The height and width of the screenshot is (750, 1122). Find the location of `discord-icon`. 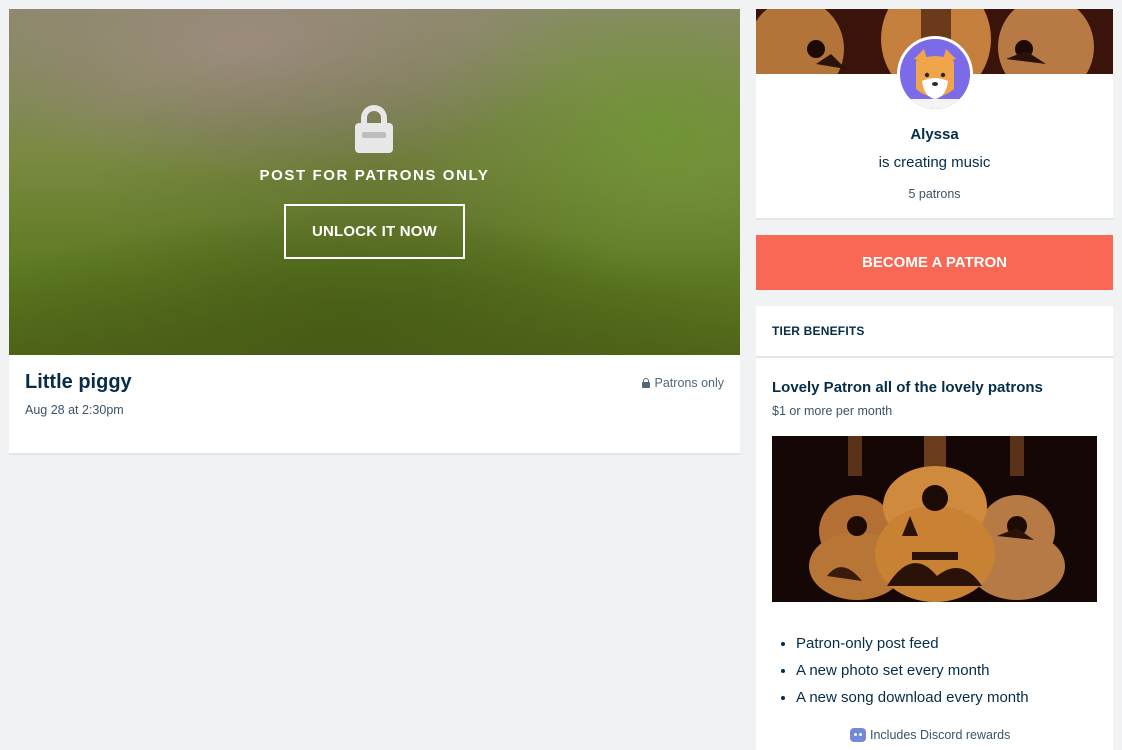

discord-icon is located at coordinates (858, 735).